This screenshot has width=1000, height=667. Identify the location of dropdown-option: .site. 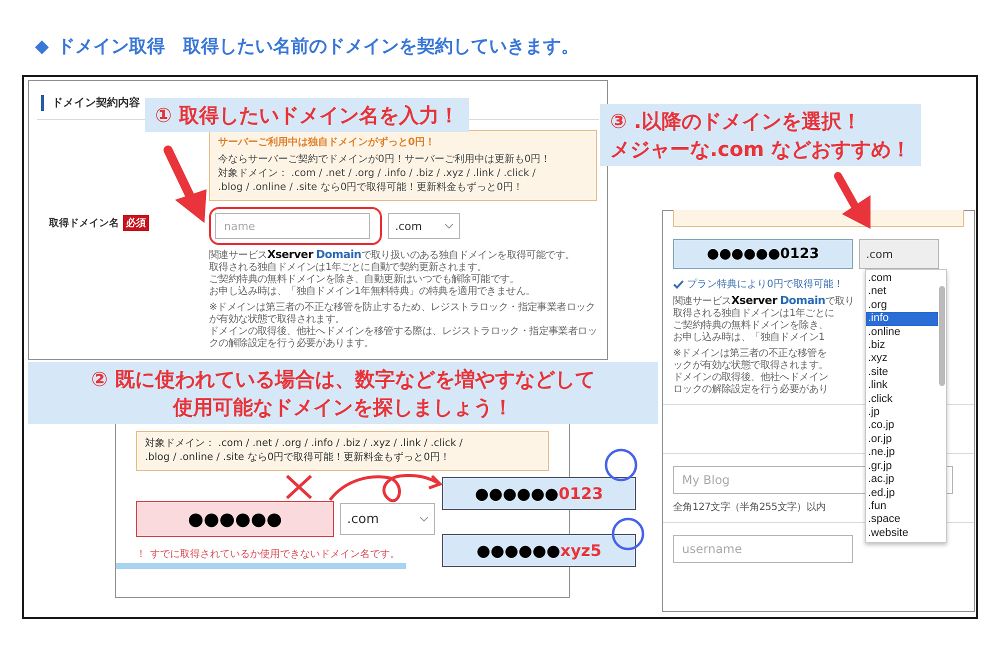
(902, 373).